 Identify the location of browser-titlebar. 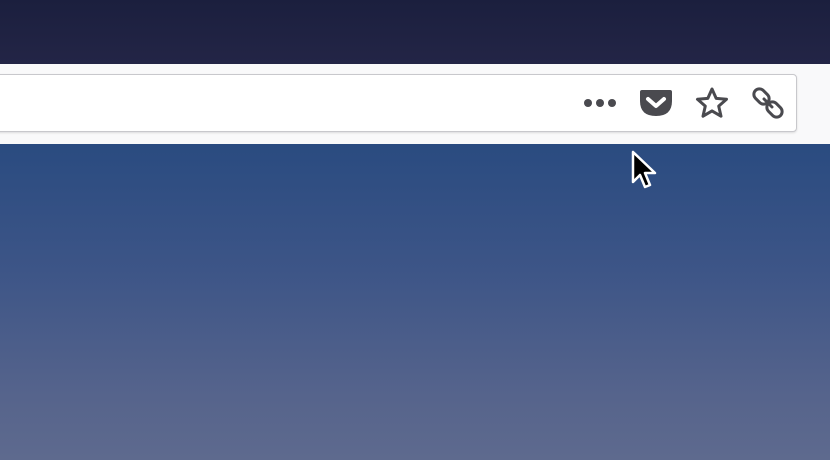
(415, 32).